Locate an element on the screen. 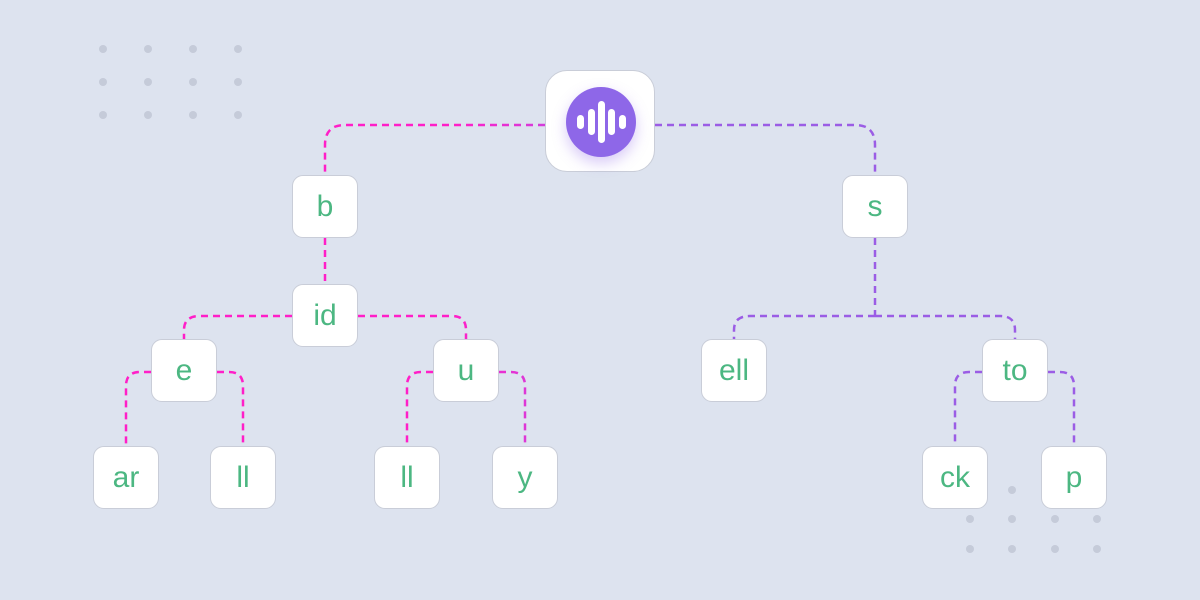 The width and height of the screenshot is (1200, 600). node-b: b is located at coordinates (325, 206).